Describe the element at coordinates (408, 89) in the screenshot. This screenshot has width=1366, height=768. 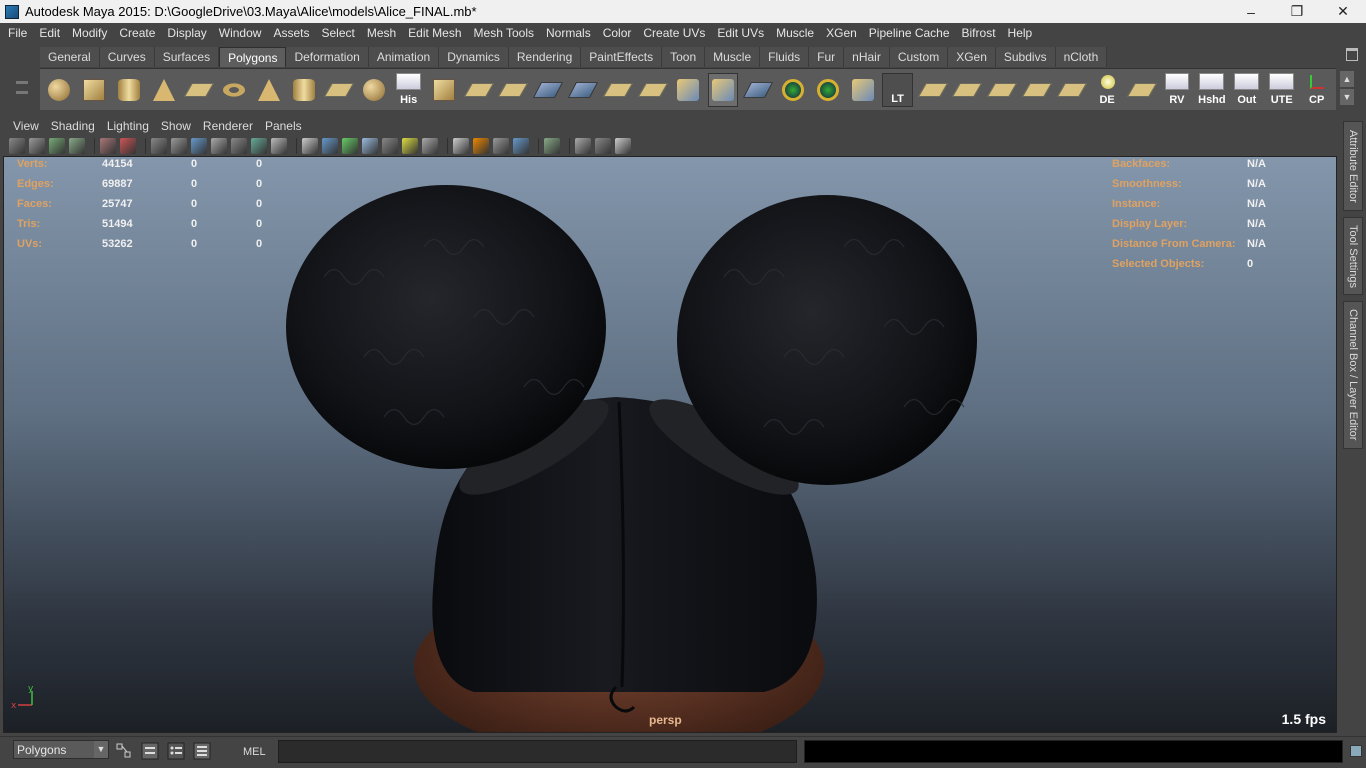
I see `history-icon: His` at that location.